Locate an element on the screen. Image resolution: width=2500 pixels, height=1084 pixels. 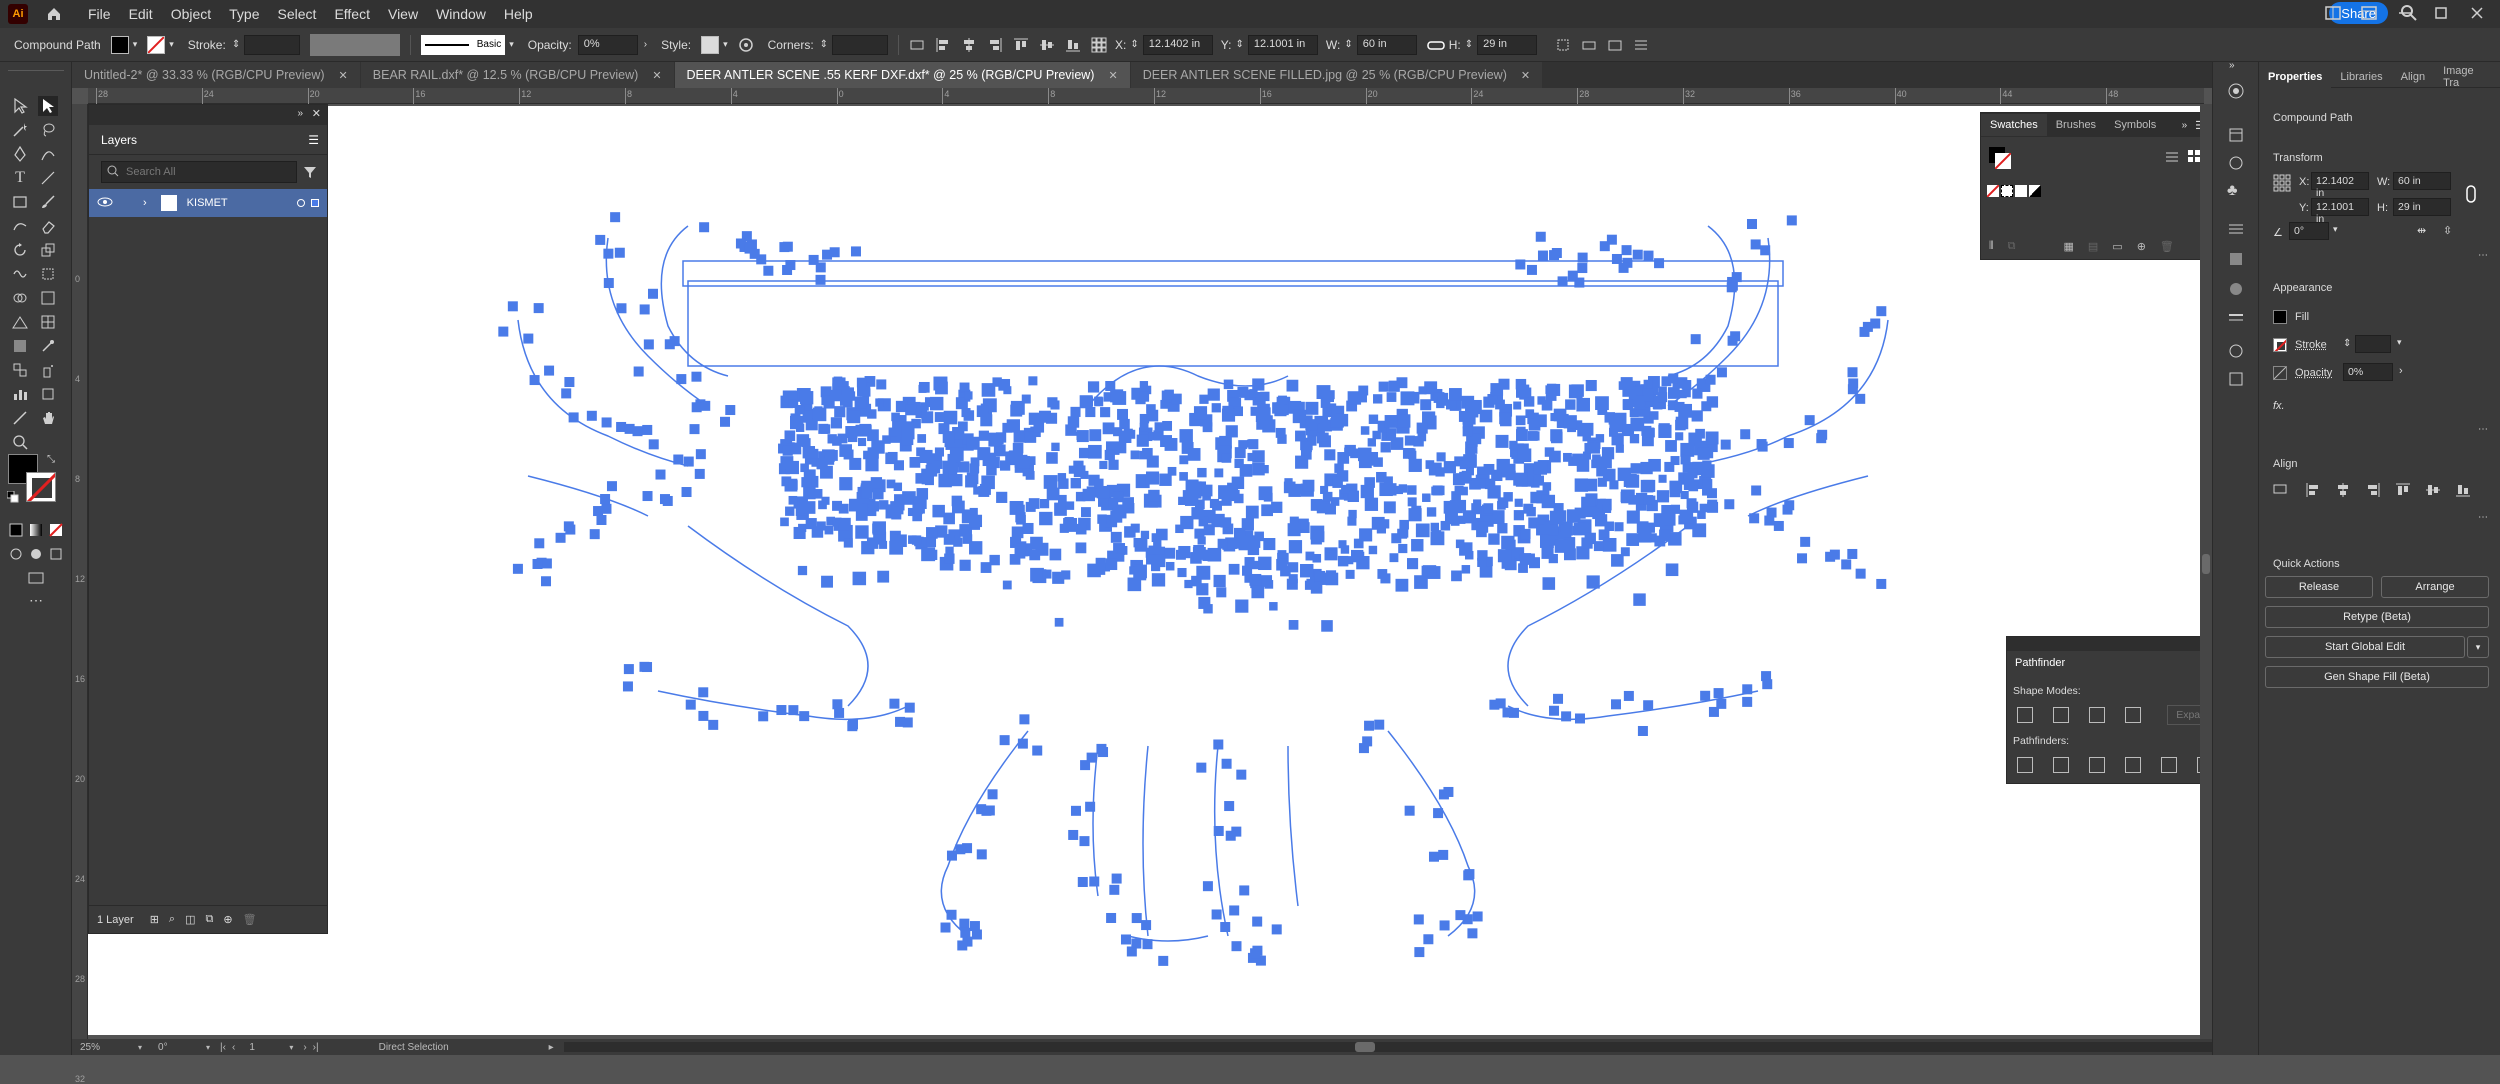
color-group-icon: ▤ is located at coordinates (2093, 246).